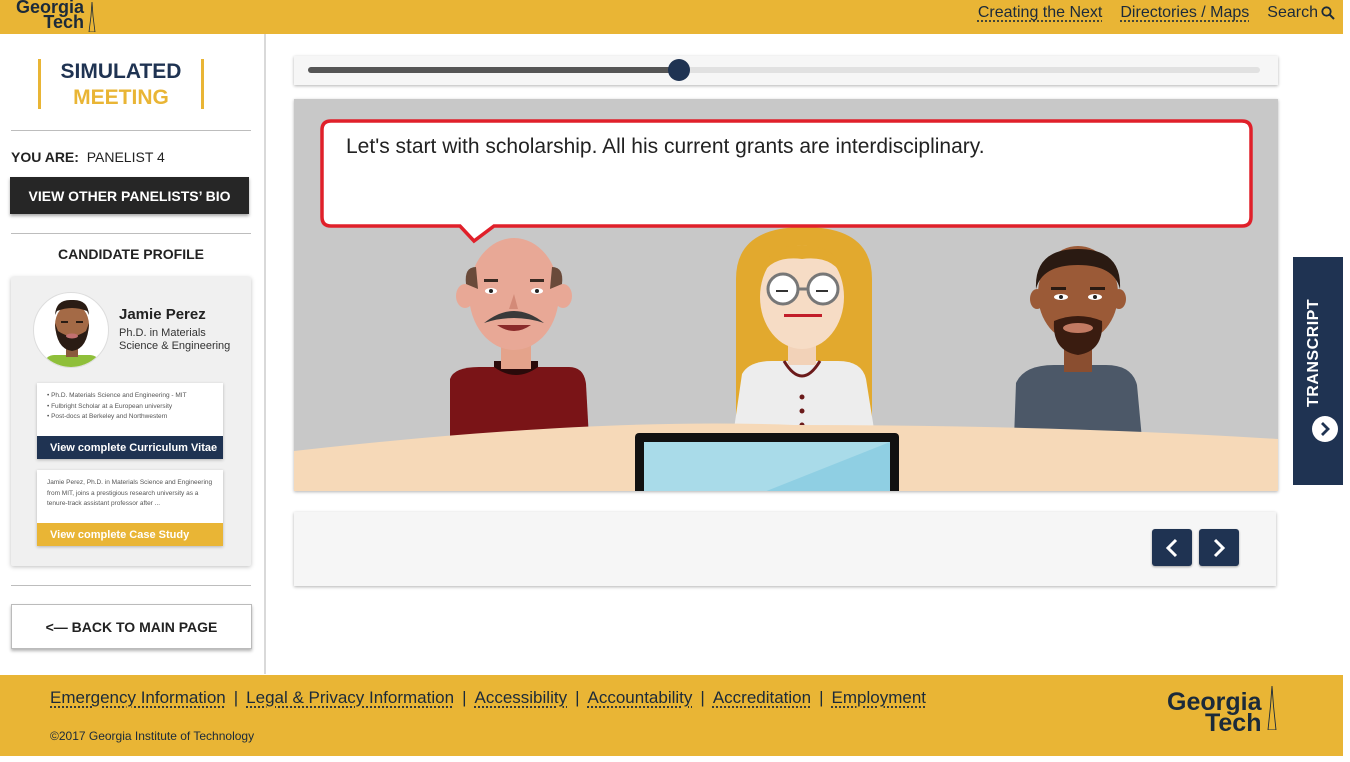 The image size is (1350, 762). I want to click on scene-navigation, so click(785, 549).